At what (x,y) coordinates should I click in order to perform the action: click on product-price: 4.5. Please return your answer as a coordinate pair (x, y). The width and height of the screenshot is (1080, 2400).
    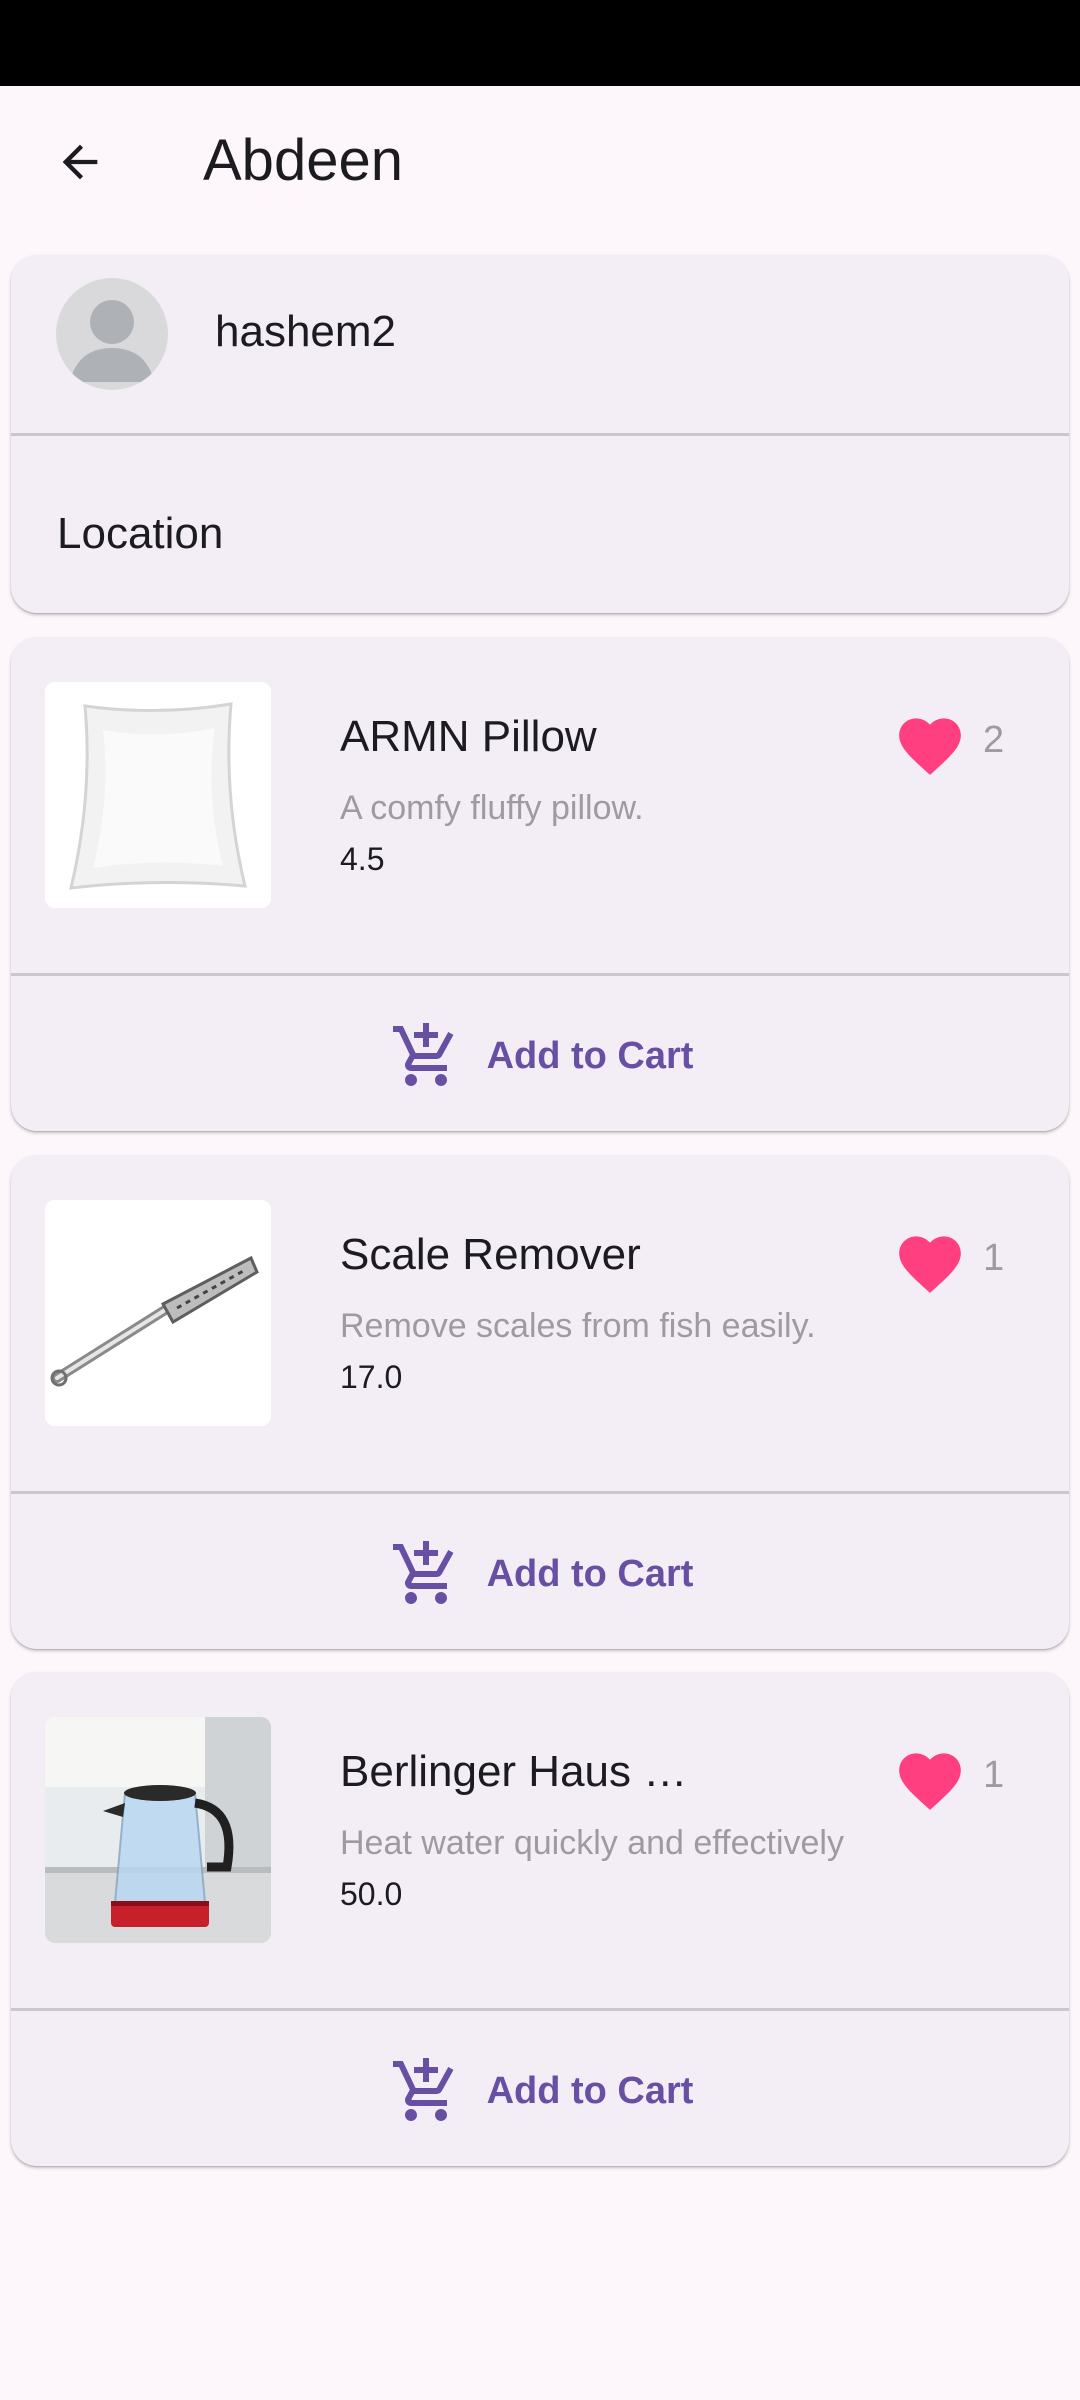
    Looking at the image, I should click on (362, 859).